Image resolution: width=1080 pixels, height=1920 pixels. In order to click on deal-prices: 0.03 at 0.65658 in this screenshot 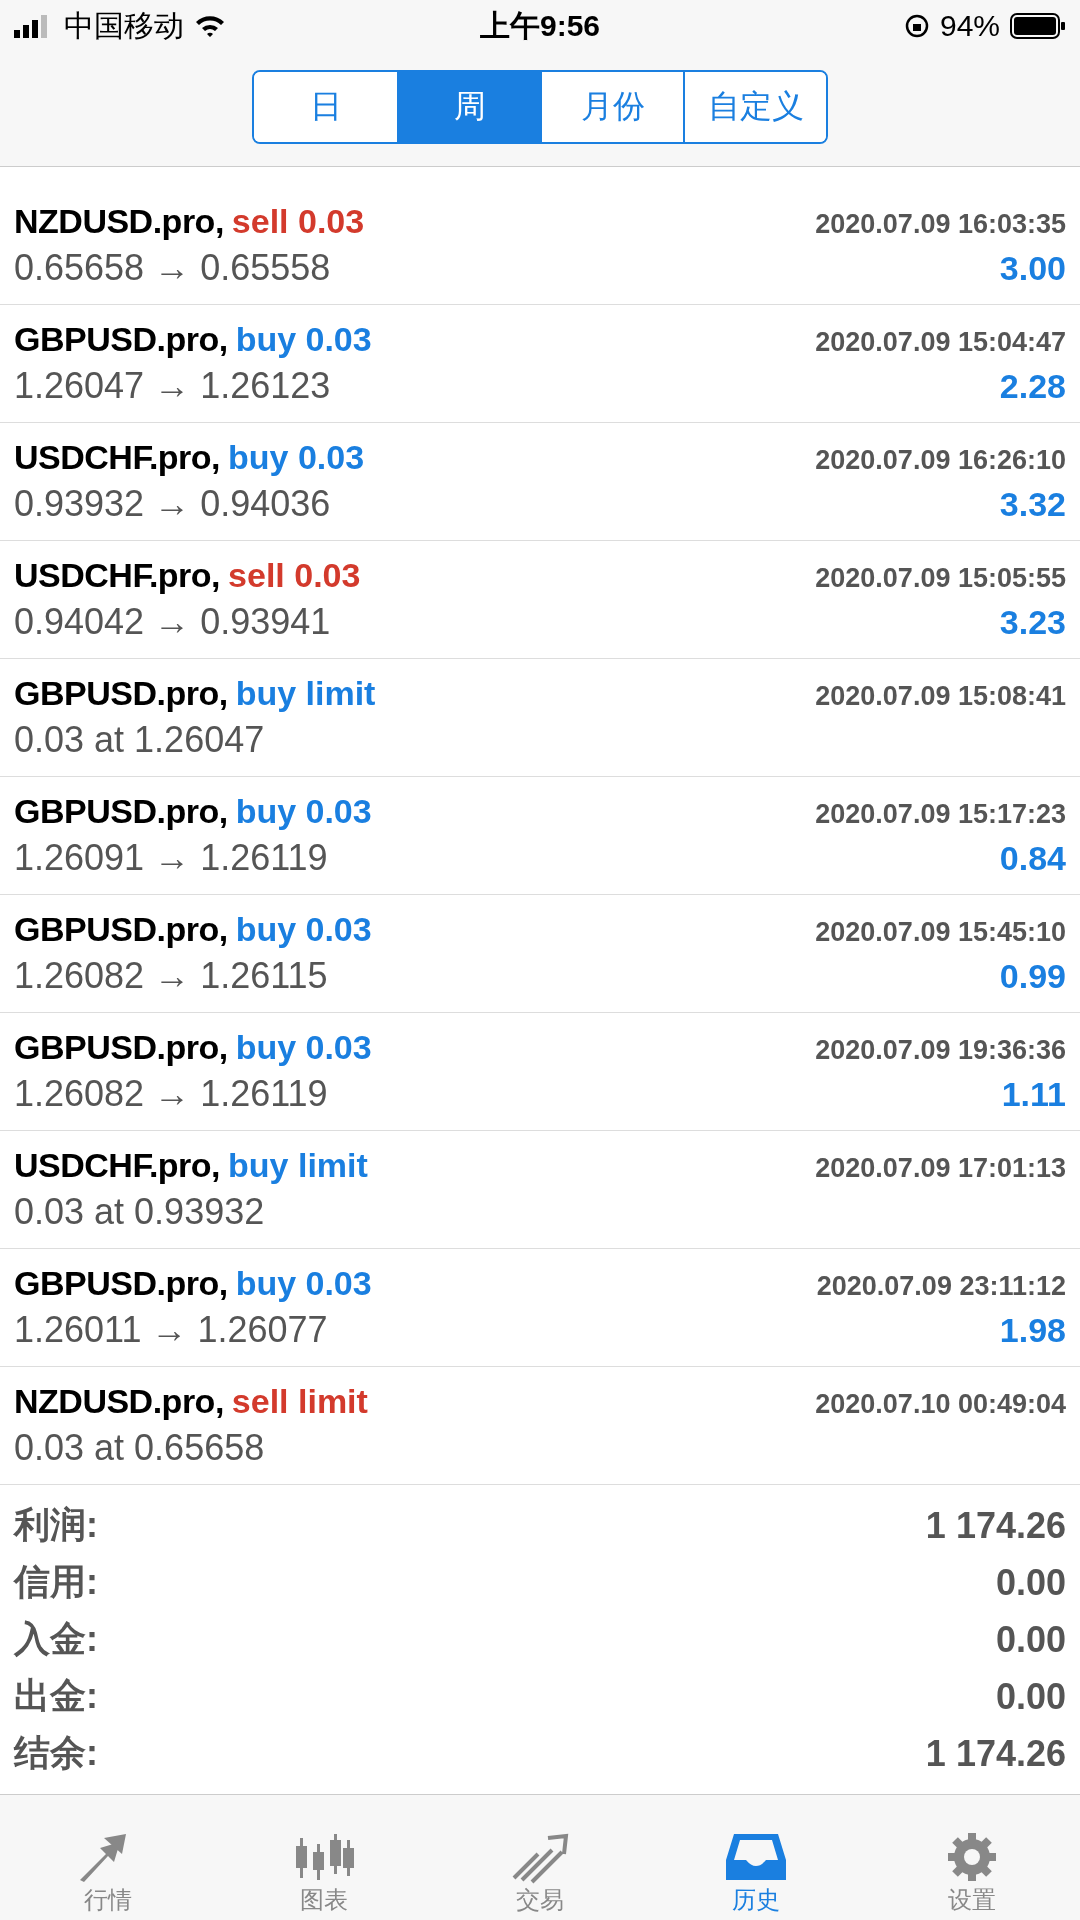, I will do `click(139, 1448)`.